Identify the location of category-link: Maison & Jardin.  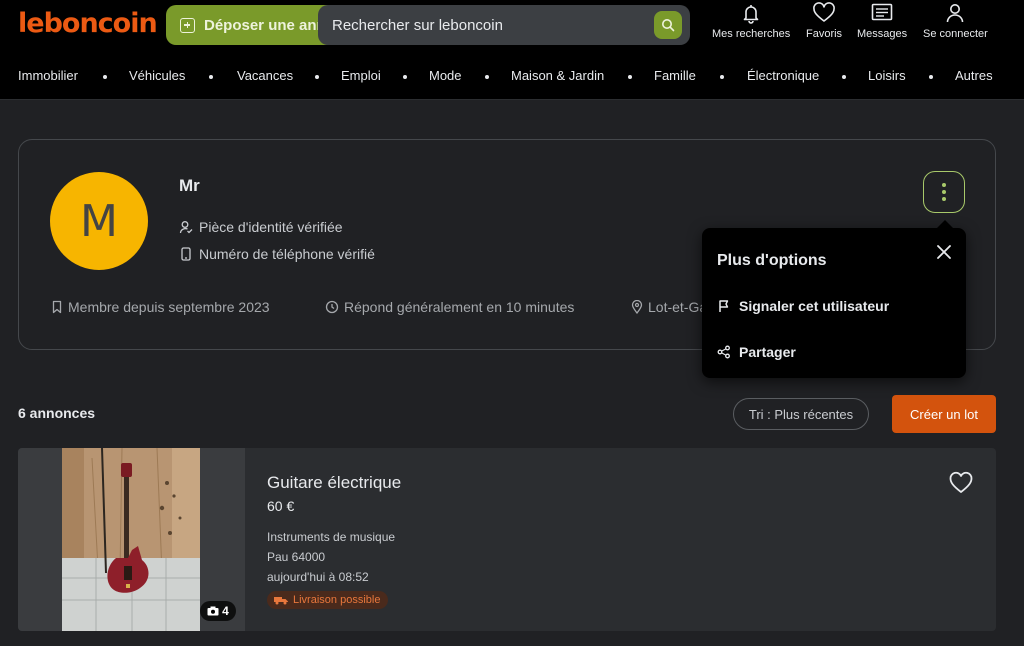
(557, 75).